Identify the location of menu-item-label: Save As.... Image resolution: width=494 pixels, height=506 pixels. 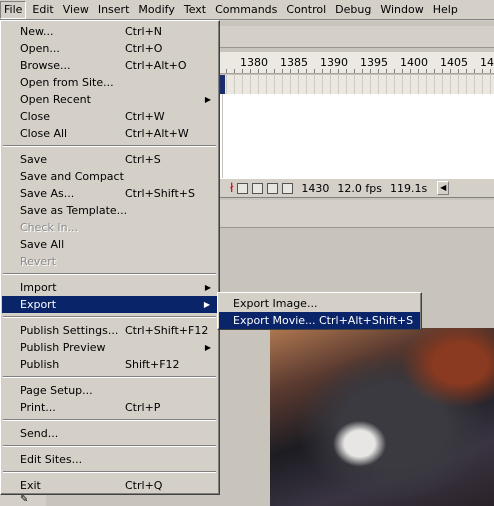
(47, 193).